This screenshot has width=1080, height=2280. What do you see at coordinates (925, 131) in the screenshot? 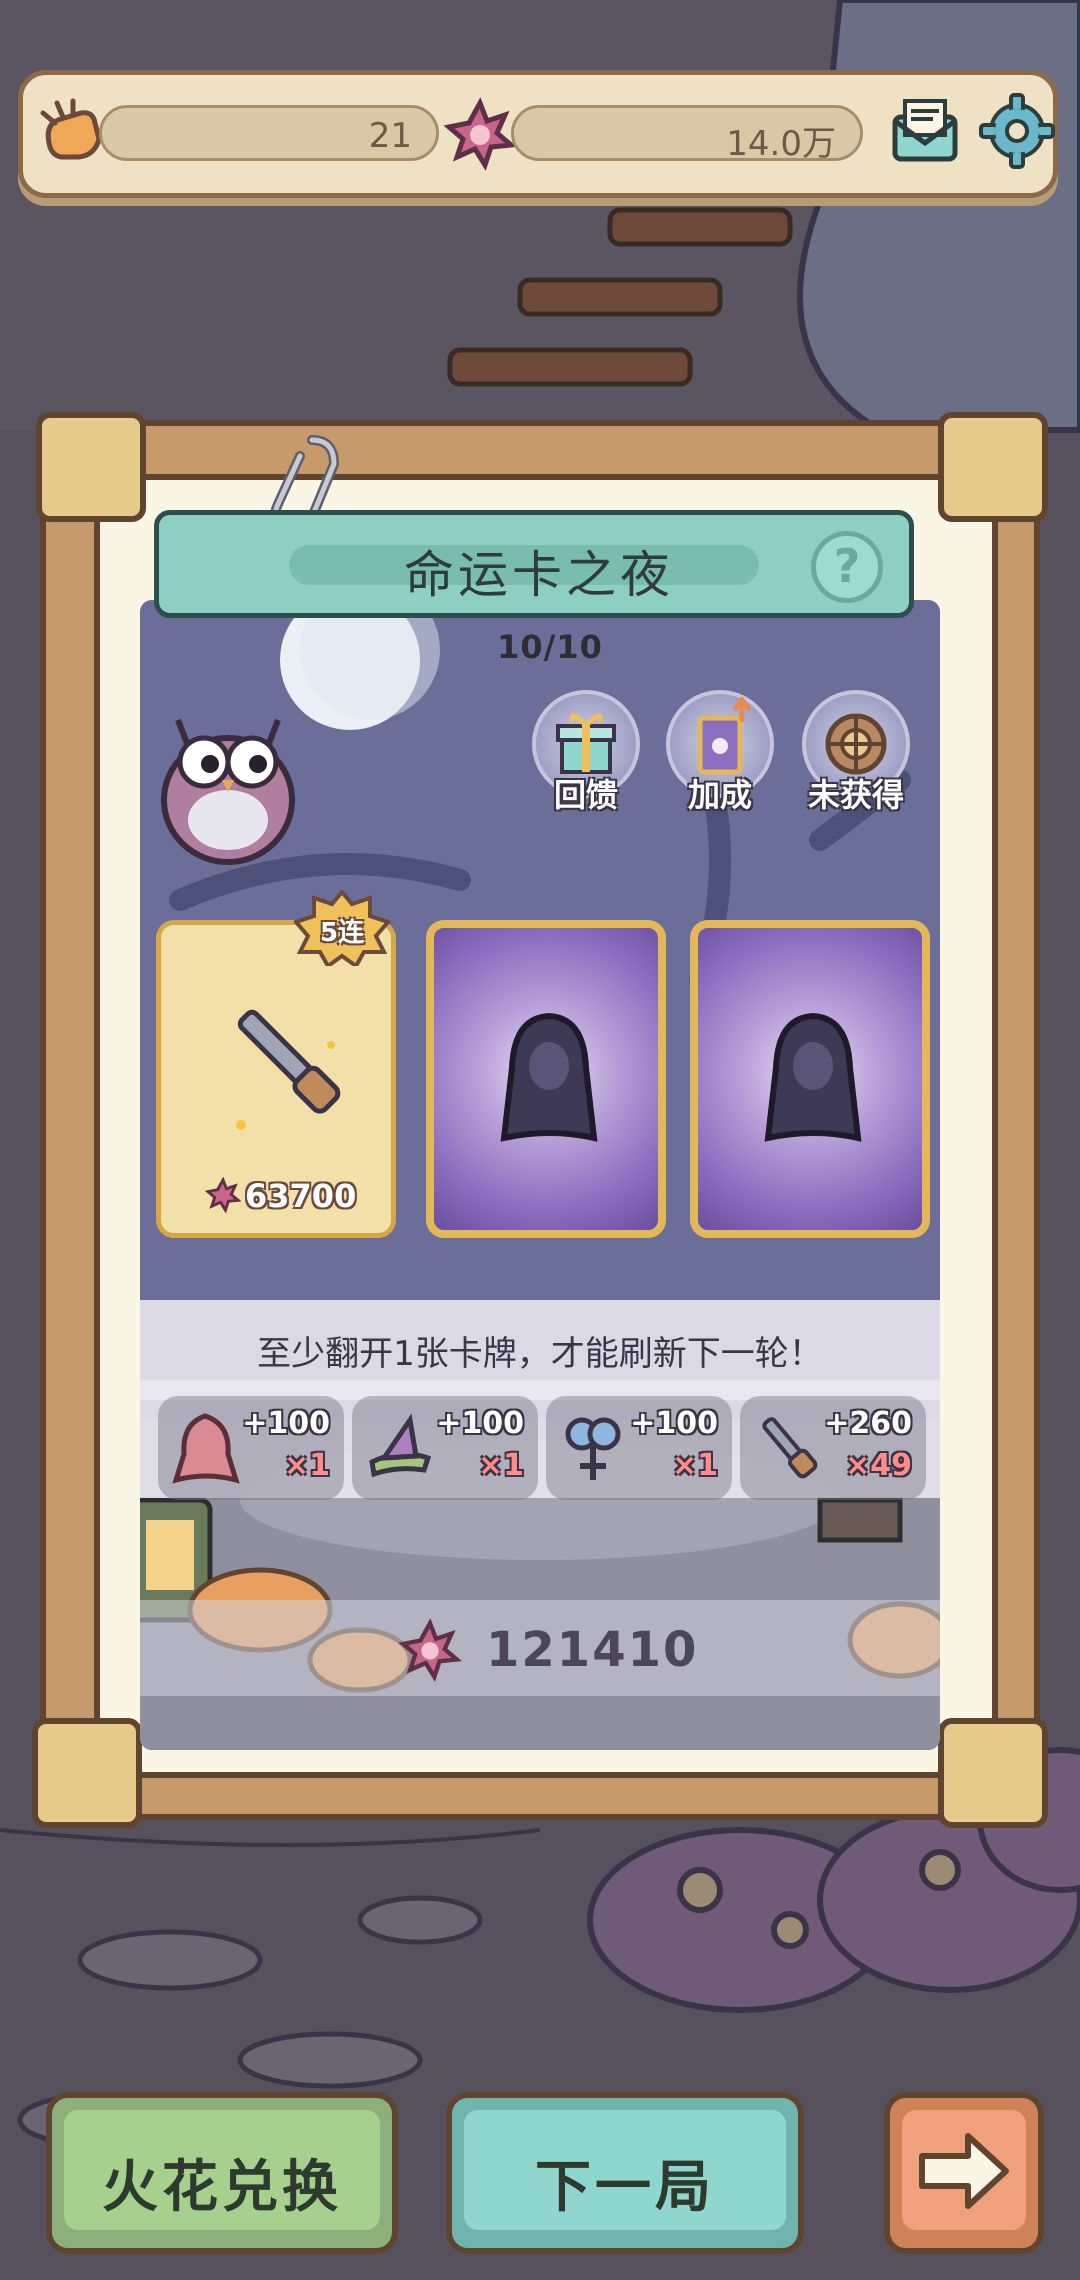
I see `mail-icon` at bounding box center [925, 131].